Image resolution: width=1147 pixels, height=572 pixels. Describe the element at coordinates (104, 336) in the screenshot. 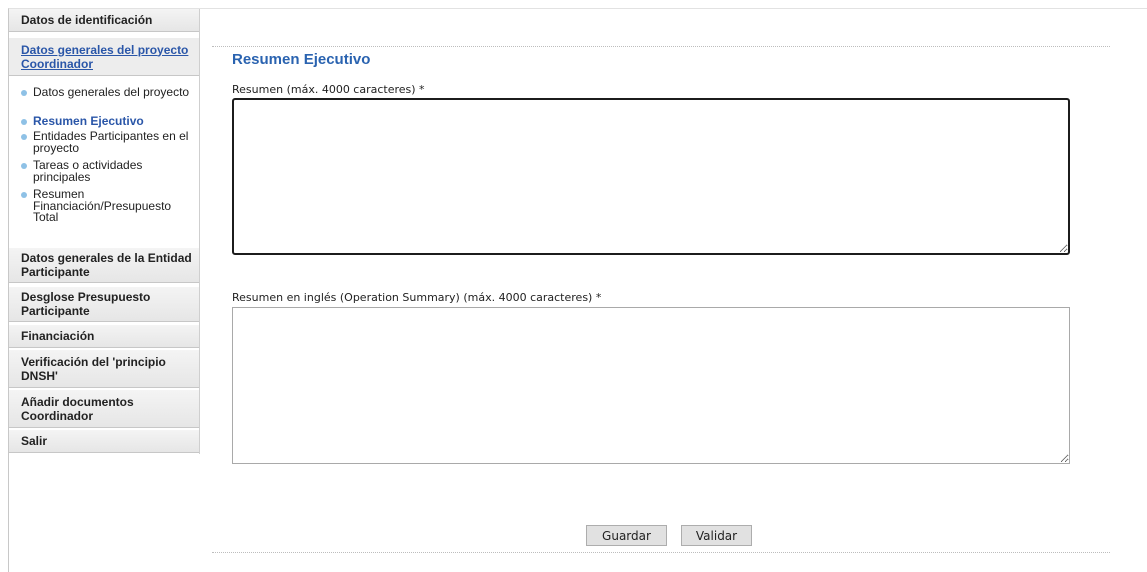

I see `menu-financiacion: Financiación` at that location.